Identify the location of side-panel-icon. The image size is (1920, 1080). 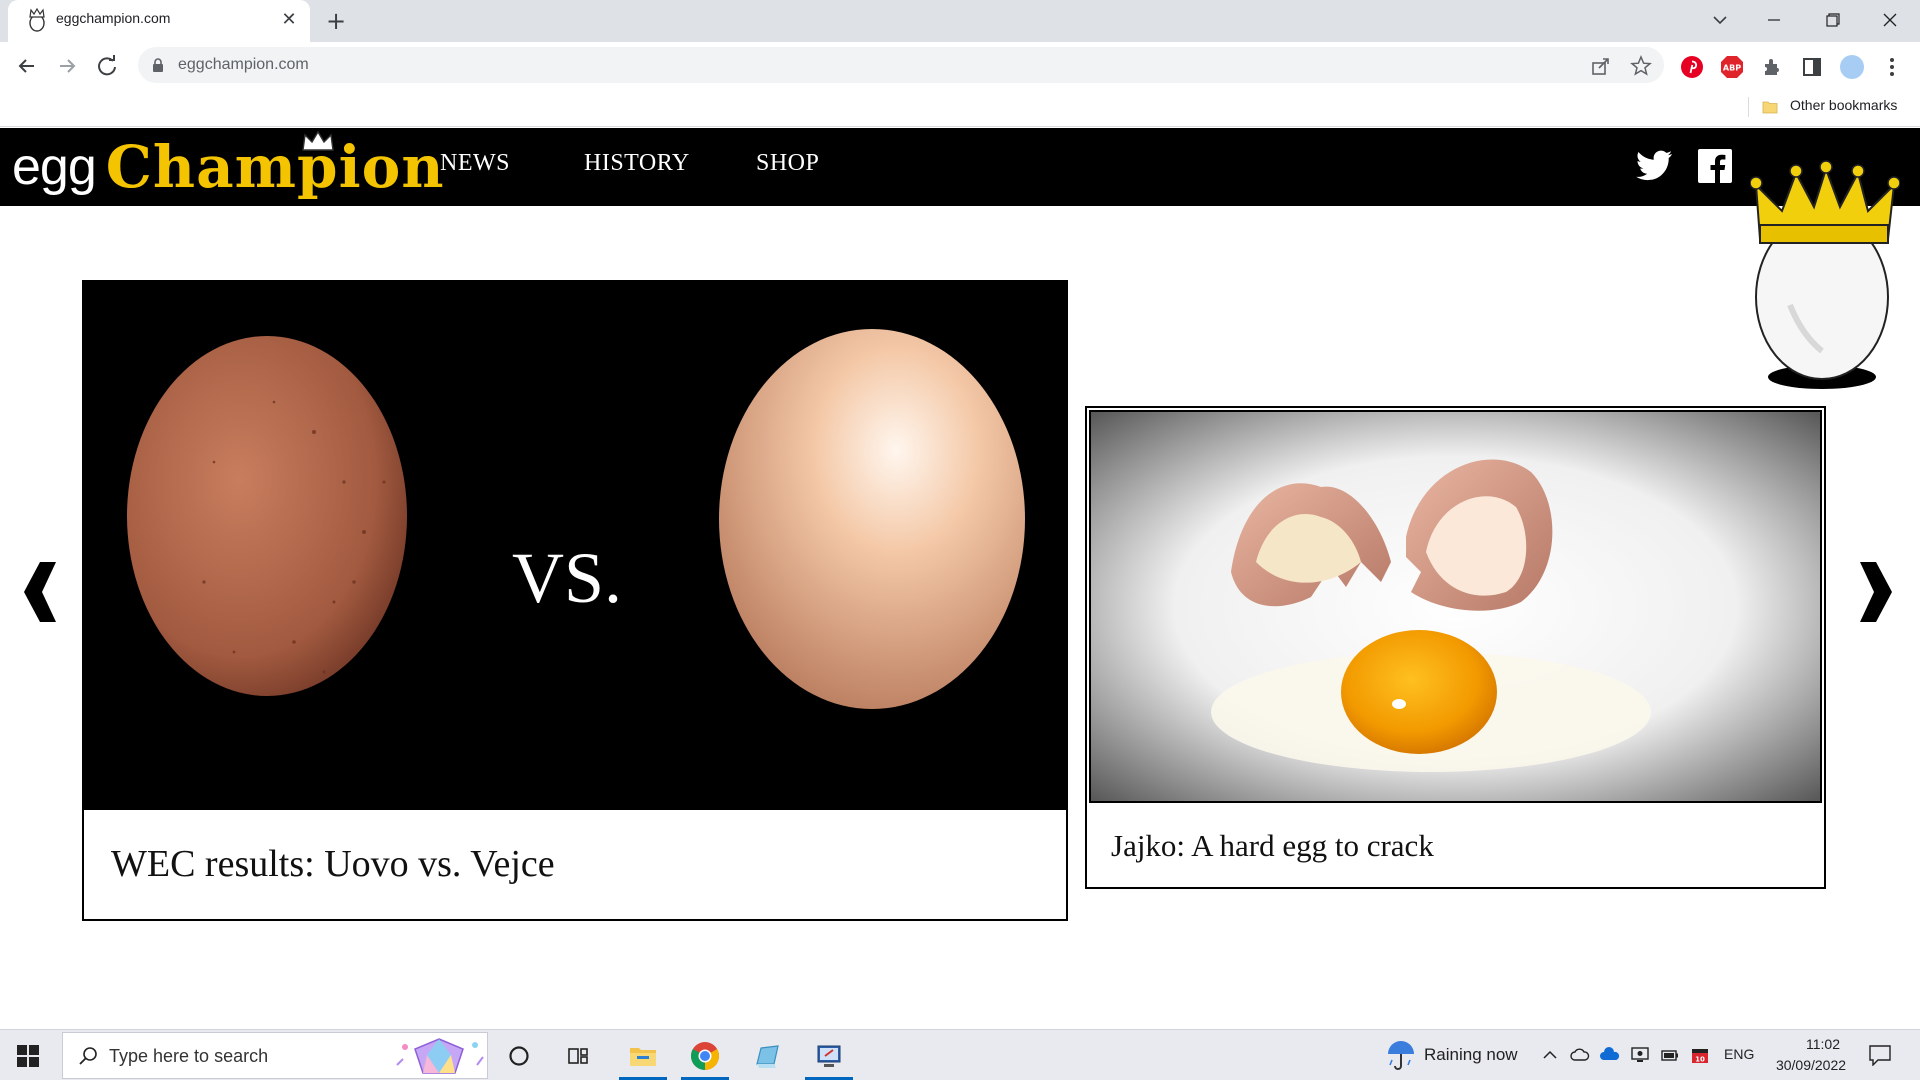
(1812, 67).